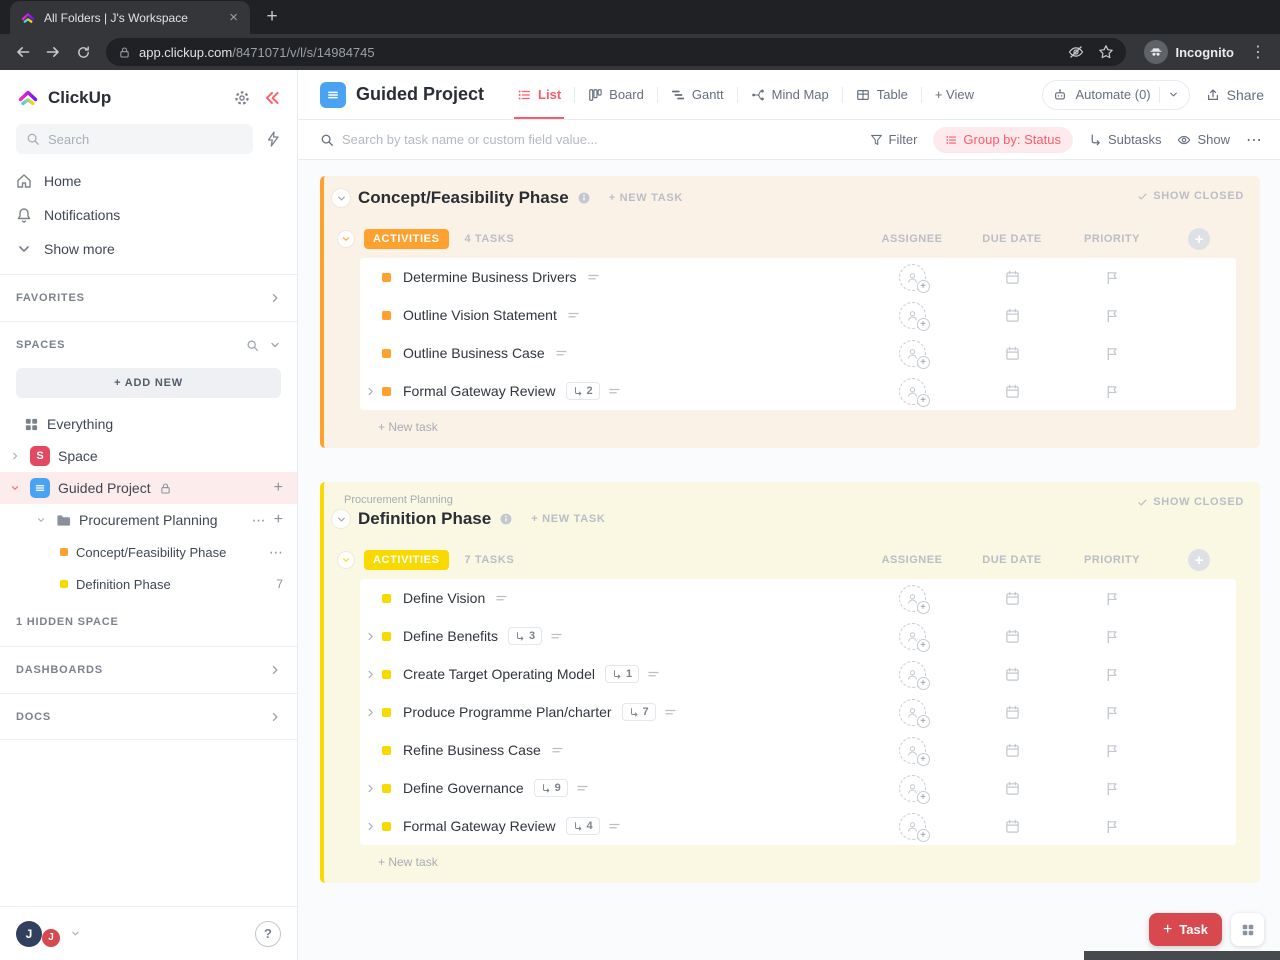 This screenshot has width=1280, height=960. Describe the element at coordinates (51, 937) in the screenshot. I see `user-avatar-badge: J` at that location.